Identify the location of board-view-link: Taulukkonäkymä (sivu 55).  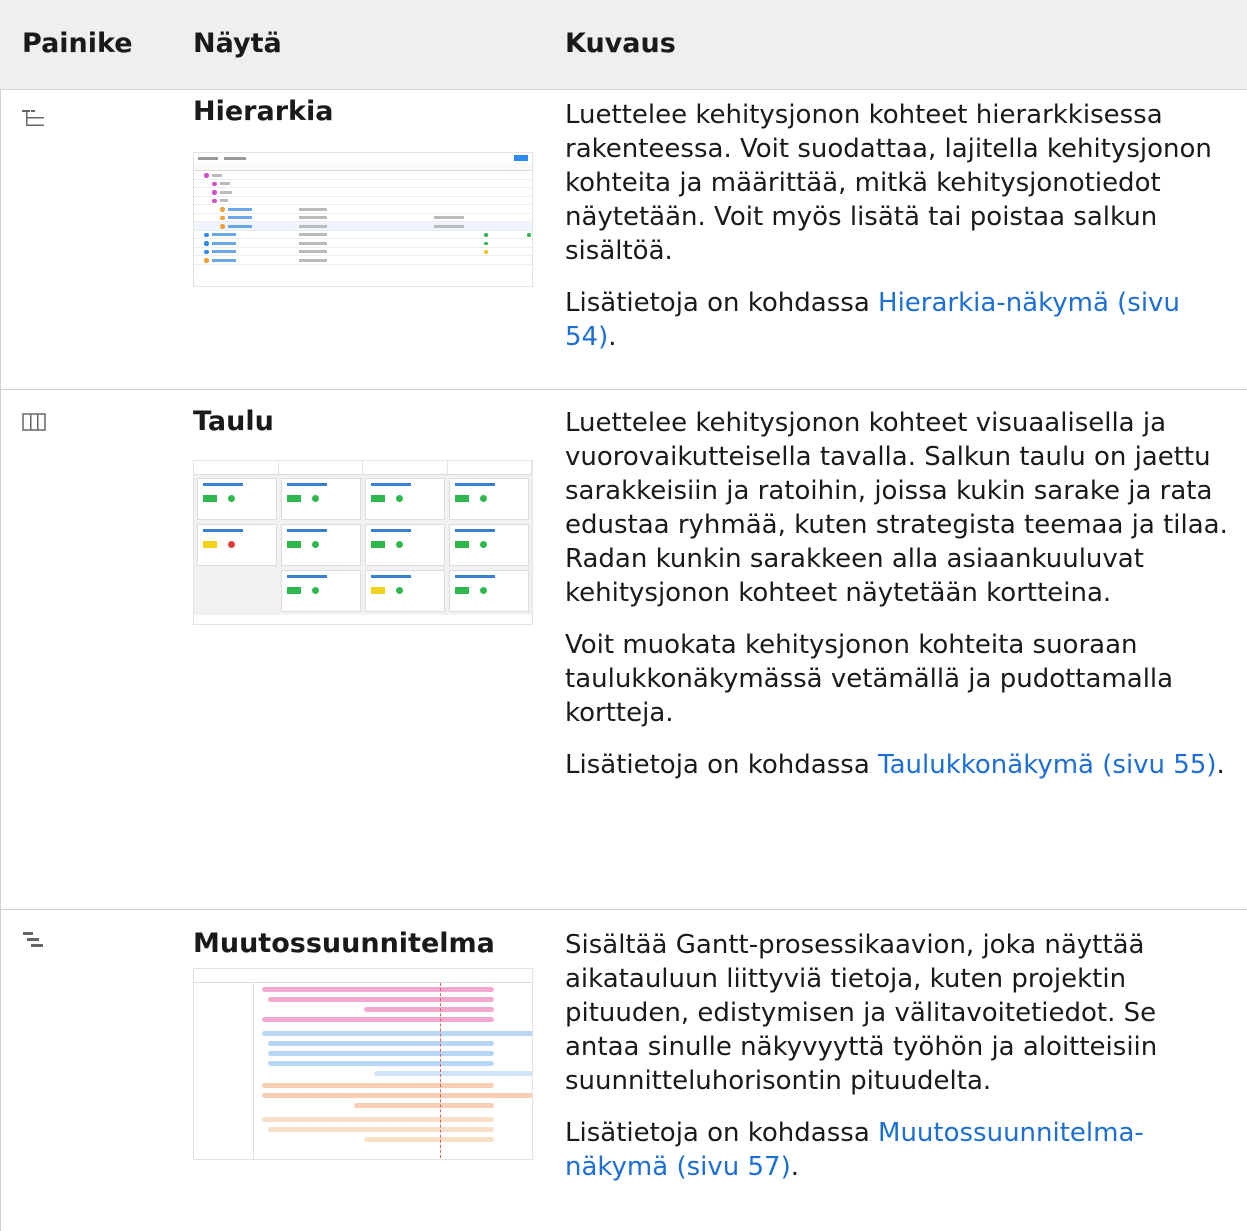
(1047, 765).